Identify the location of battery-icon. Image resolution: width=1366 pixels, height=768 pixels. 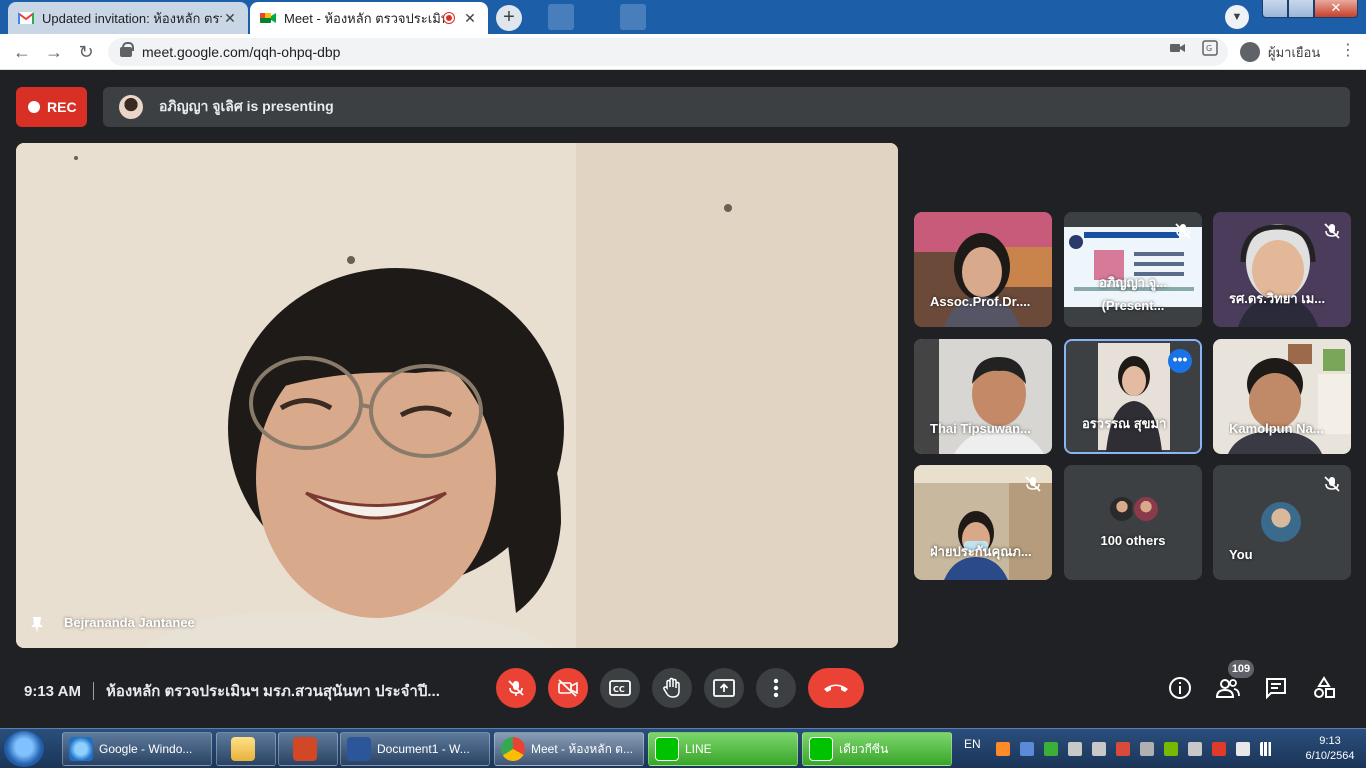
(1243, 749).